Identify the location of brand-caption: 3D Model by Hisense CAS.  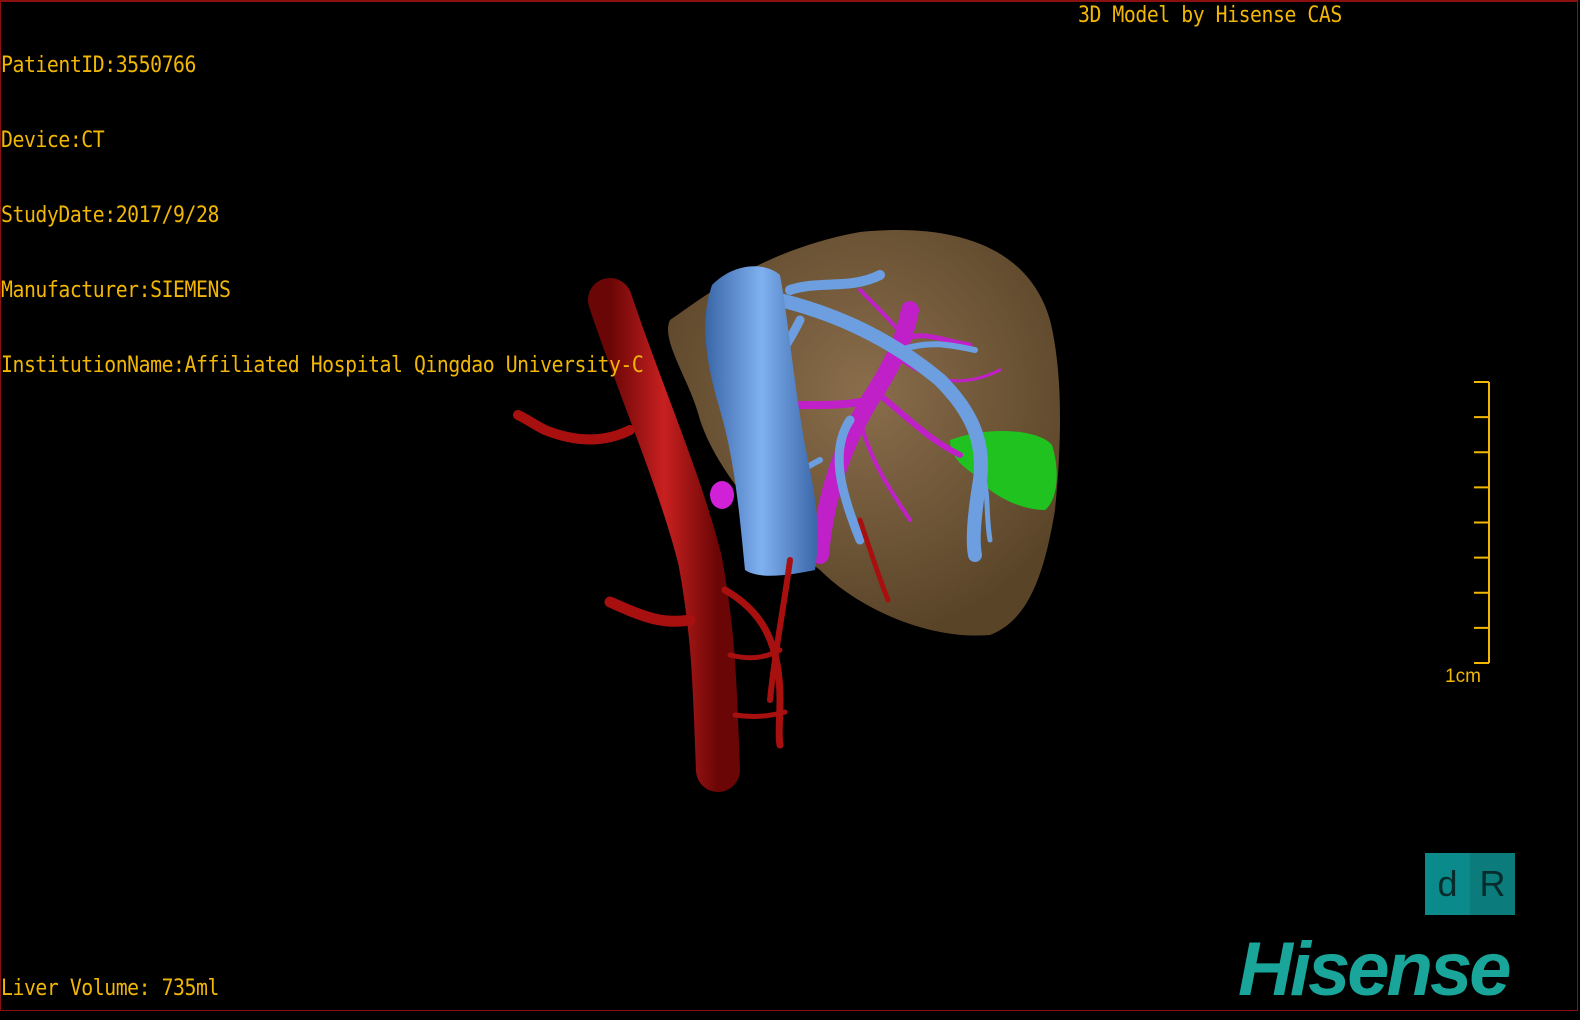
(1210, 15).